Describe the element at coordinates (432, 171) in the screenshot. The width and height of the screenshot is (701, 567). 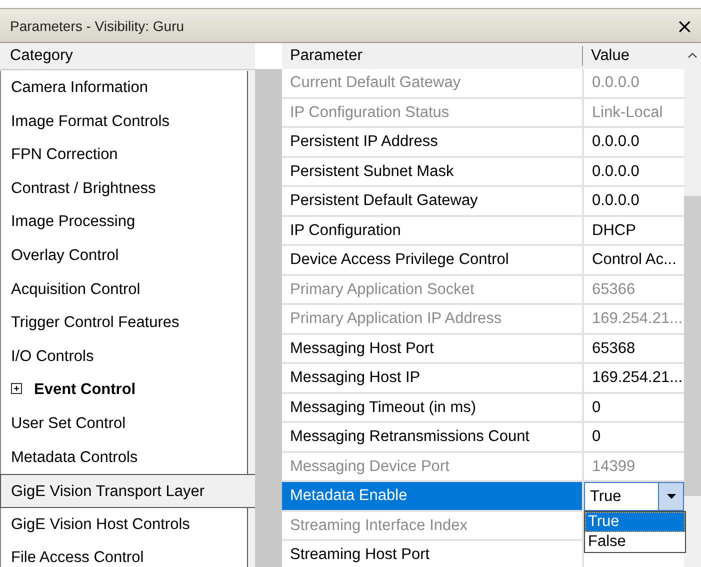
I see `parameter-cell: Persistent Subnet Mask` at that location.